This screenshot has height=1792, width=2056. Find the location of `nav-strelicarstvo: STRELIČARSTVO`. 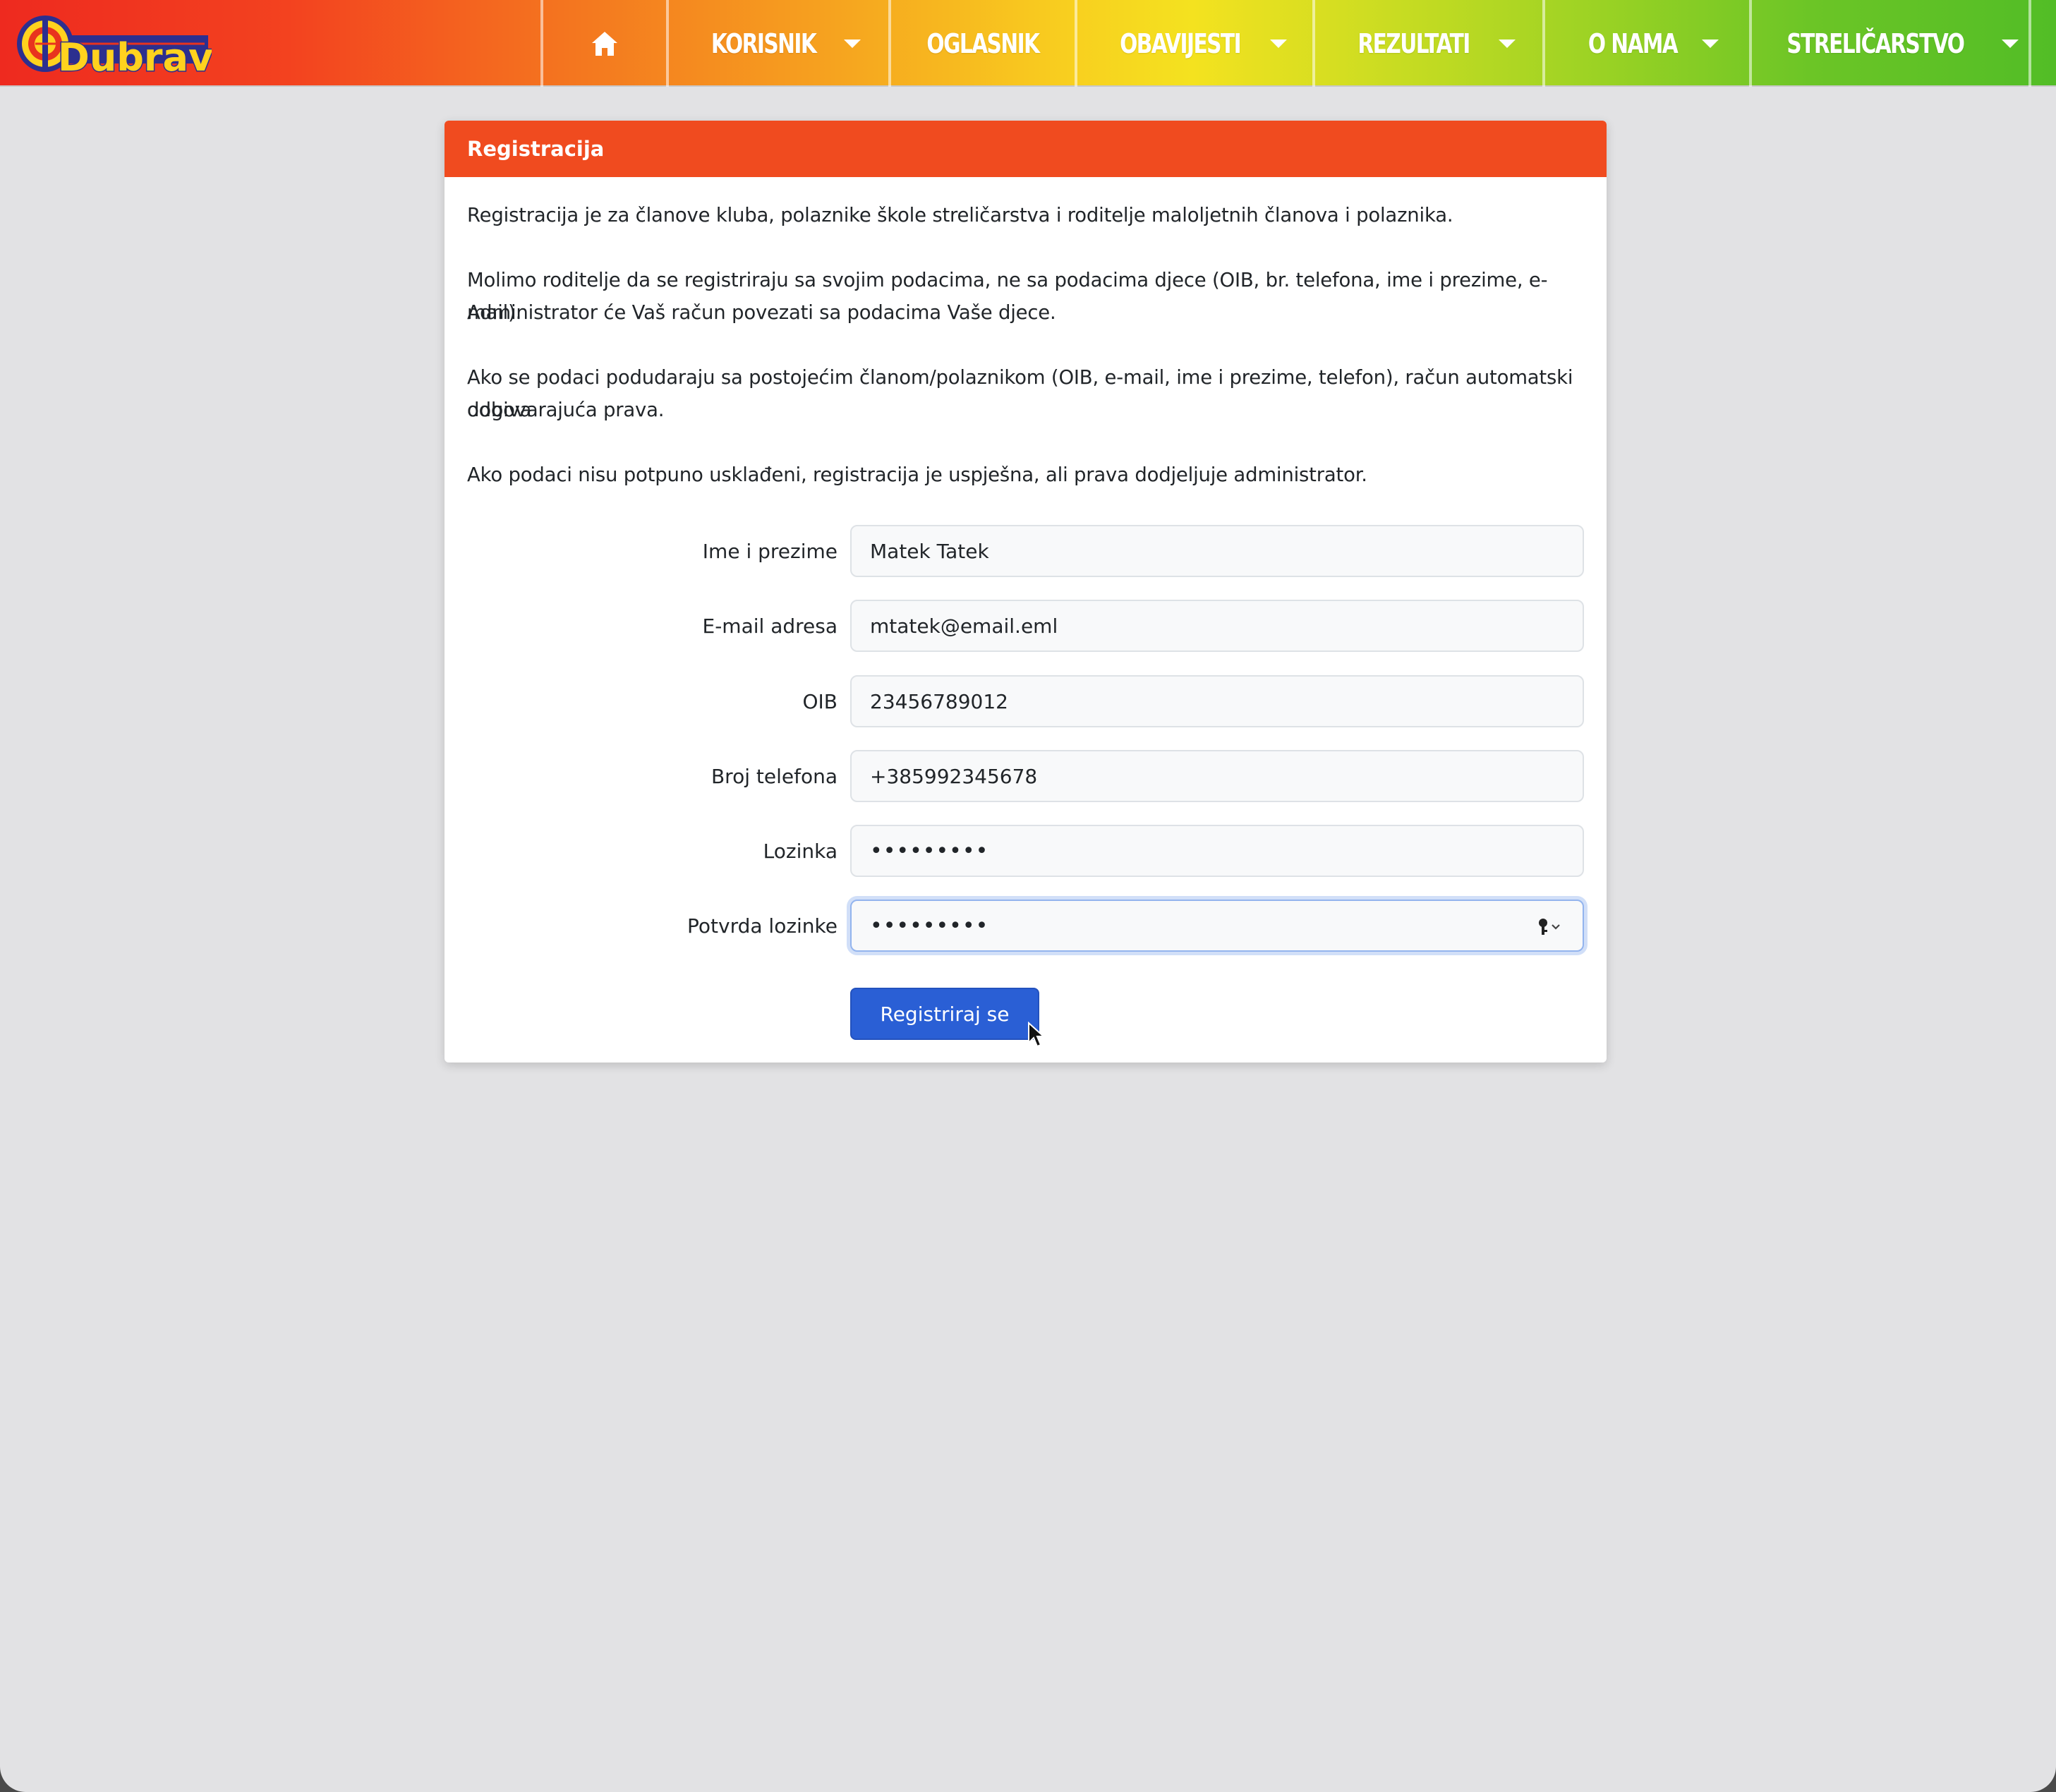

nav-strelicarstvo: STRELIČARSTVO is located at coordinates (1890, 43).